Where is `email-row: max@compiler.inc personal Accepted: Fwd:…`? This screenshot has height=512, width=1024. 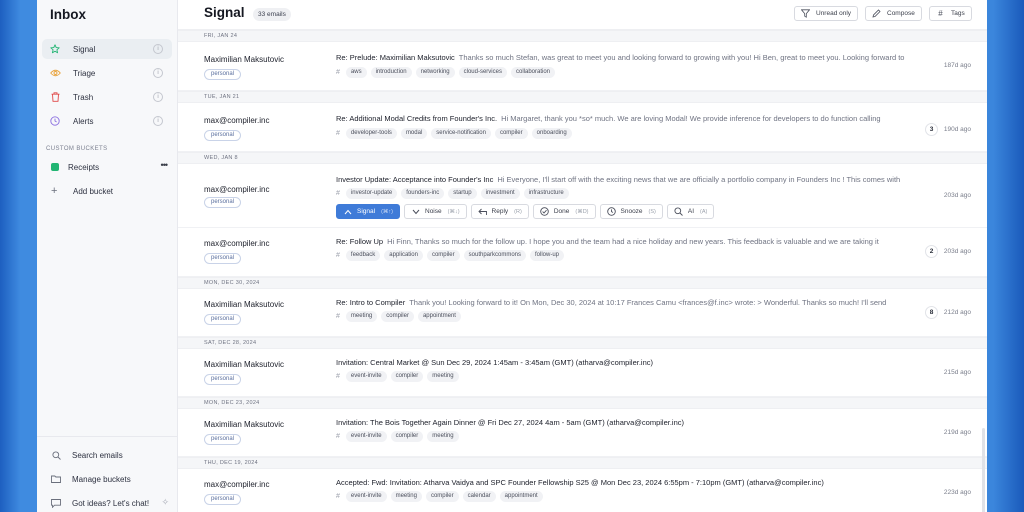 email-row: max@compiler.inc personal Accepted: Fwd:… is located at coordinates (582, 490).